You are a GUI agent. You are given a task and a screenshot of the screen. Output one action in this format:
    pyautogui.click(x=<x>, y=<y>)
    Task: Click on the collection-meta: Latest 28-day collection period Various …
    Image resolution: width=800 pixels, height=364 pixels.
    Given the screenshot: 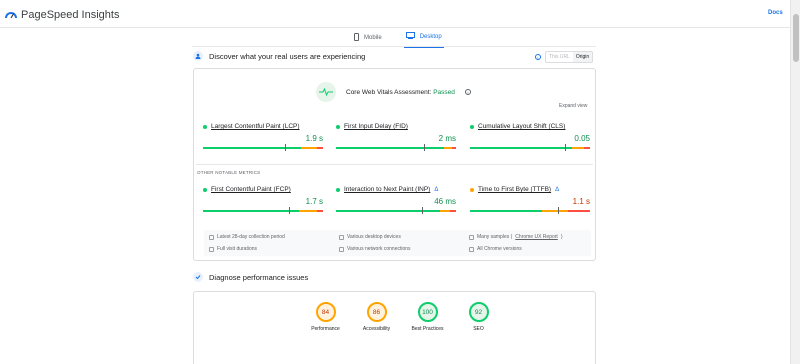 What is the action you would take?
    pyautogui.click(x=397, y=243)
    